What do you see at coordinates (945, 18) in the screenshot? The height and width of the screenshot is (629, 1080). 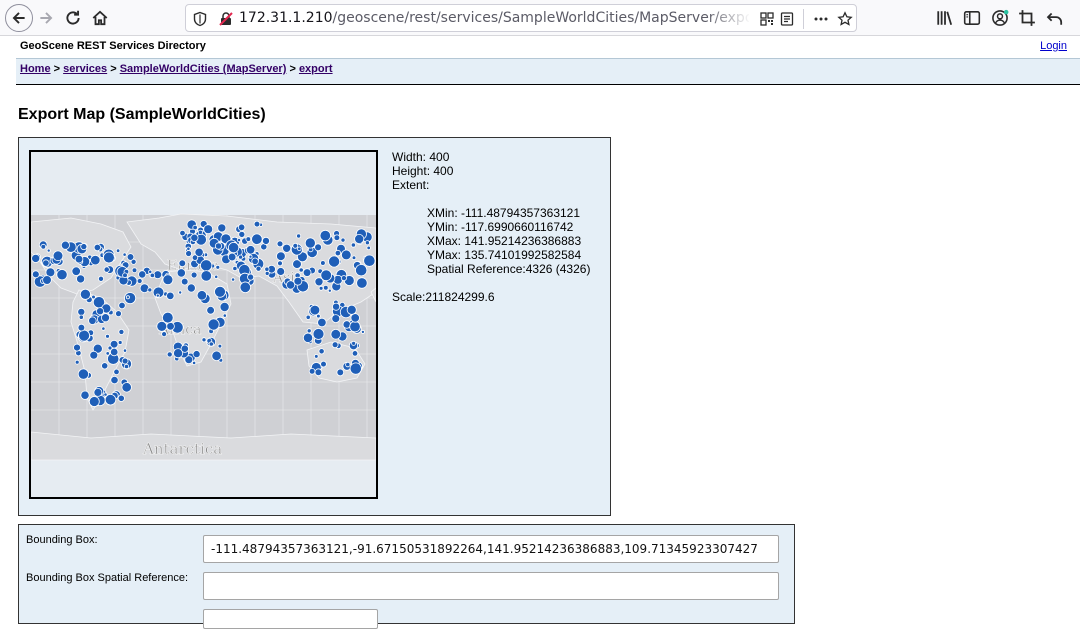 I see `library-icon` at bounding box center [945, 18].